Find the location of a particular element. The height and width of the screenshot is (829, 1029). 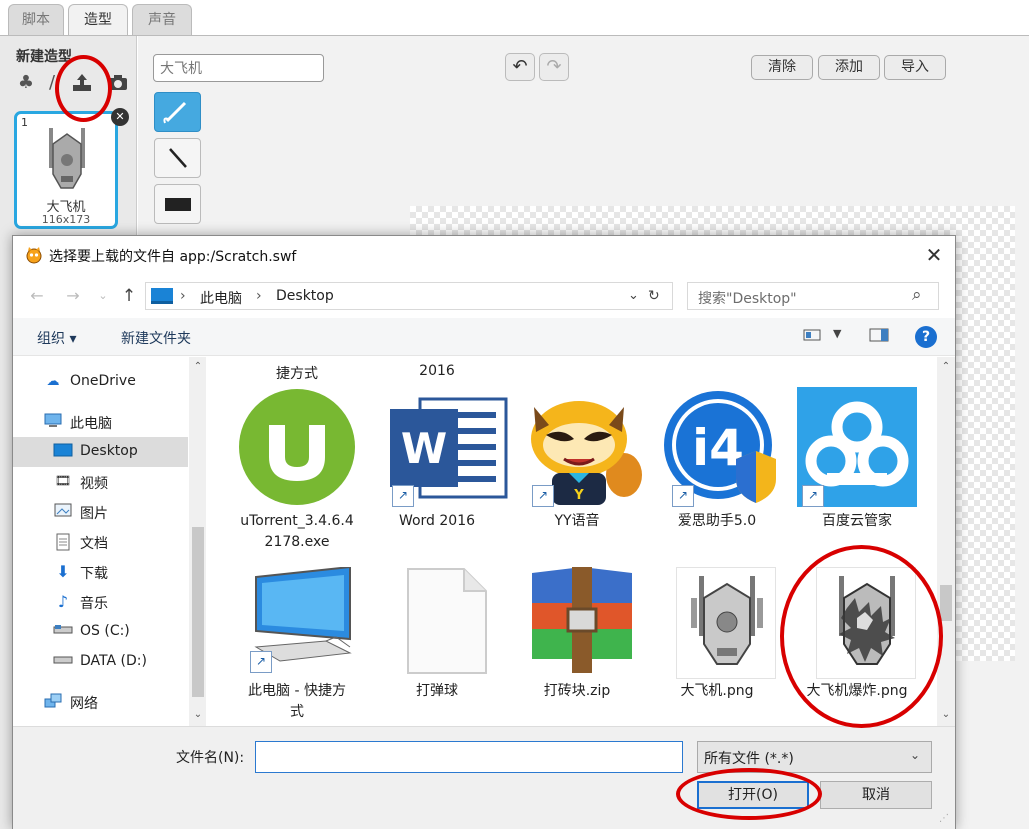

up-folder-icon: ↑ is located at coordinates (129, 296).